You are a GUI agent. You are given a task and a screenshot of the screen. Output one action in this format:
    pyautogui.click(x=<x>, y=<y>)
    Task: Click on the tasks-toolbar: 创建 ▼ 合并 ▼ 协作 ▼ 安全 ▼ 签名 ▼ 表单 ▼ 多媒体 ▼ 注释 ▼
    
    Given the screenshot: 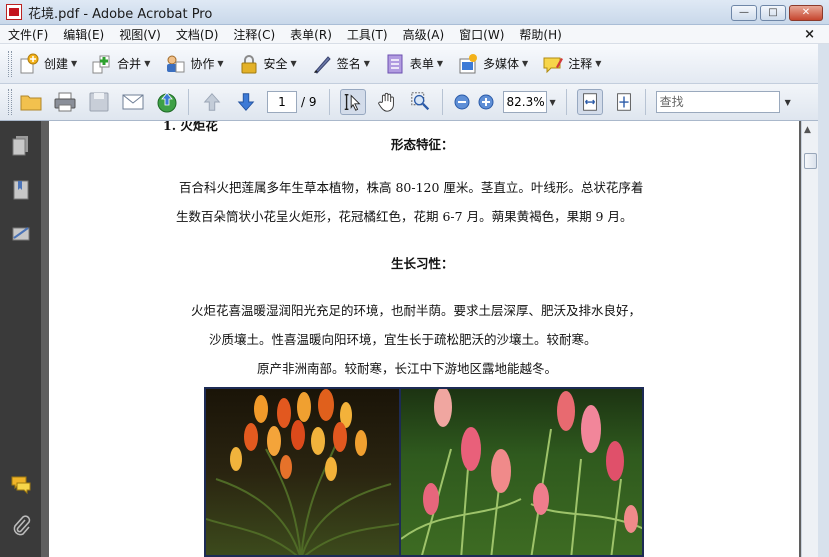 What is the action you would take?
    pyautogui.click(x=414, y=64)
    